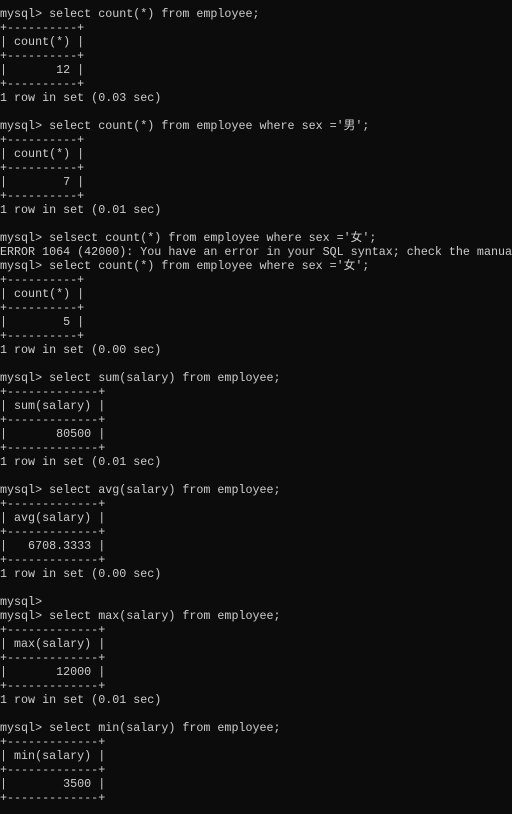 This screenshot has height=814, width=512. Describe the element at coordinates (53, 784) in the screenshot. I see `table-row: | 3500 |` at that location.